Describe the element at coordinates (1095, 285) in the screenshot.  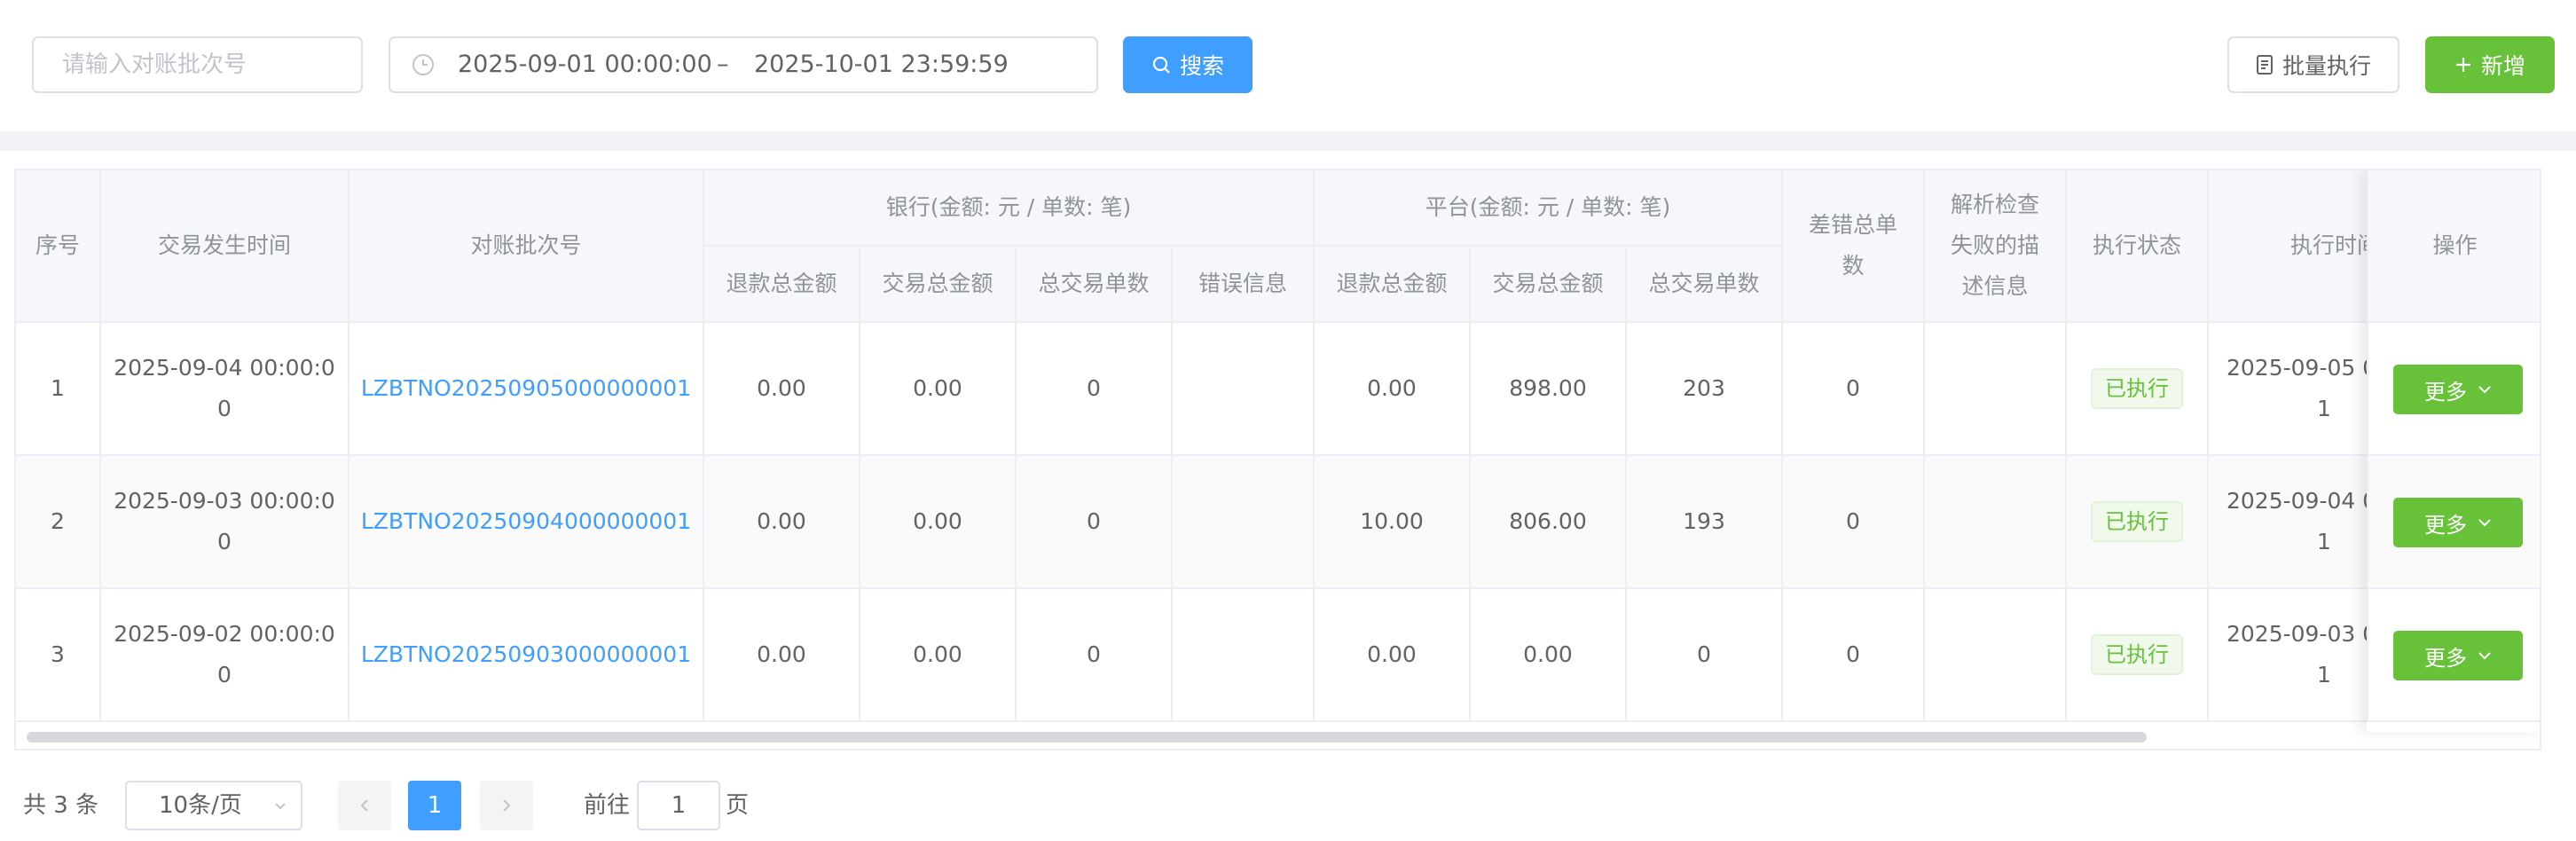
I see `header-bank-trade-count: 总交易单数` at that location.